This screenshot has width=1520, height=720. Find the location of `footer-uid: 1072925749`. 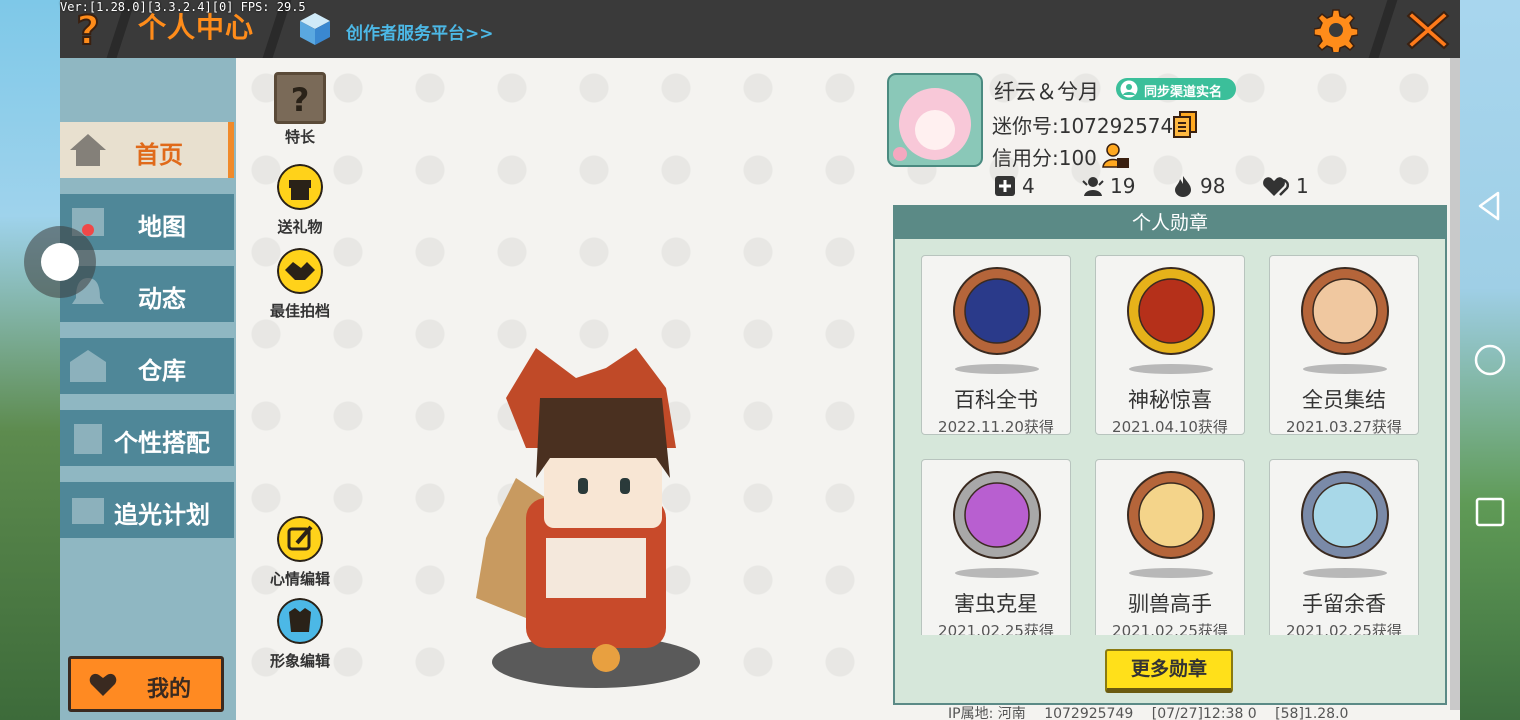

footer-uid: 1072925749 is located at coordinates (1089, 713).